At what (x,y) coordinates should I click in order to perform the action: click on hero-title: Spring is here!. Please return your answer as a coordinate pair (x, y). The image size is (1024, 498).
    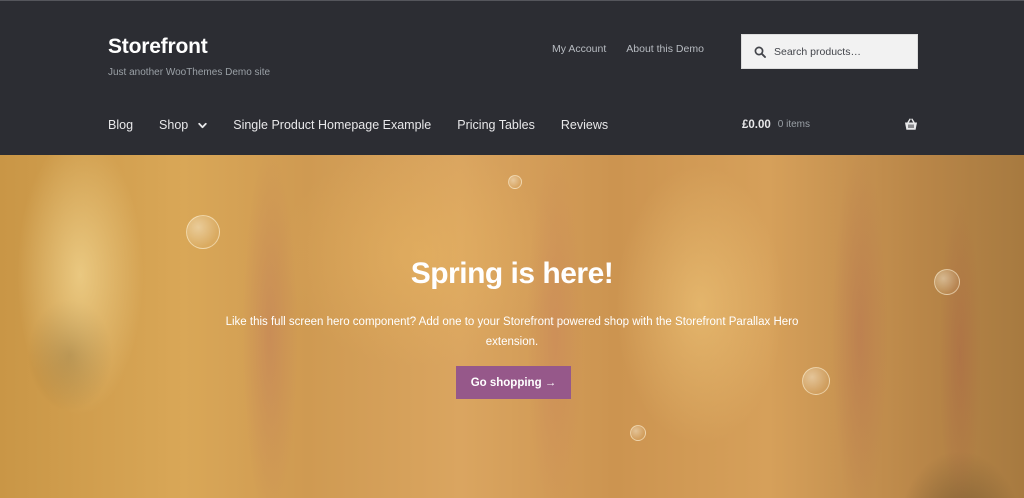
    Looking at the image, I should click on (512, 273).